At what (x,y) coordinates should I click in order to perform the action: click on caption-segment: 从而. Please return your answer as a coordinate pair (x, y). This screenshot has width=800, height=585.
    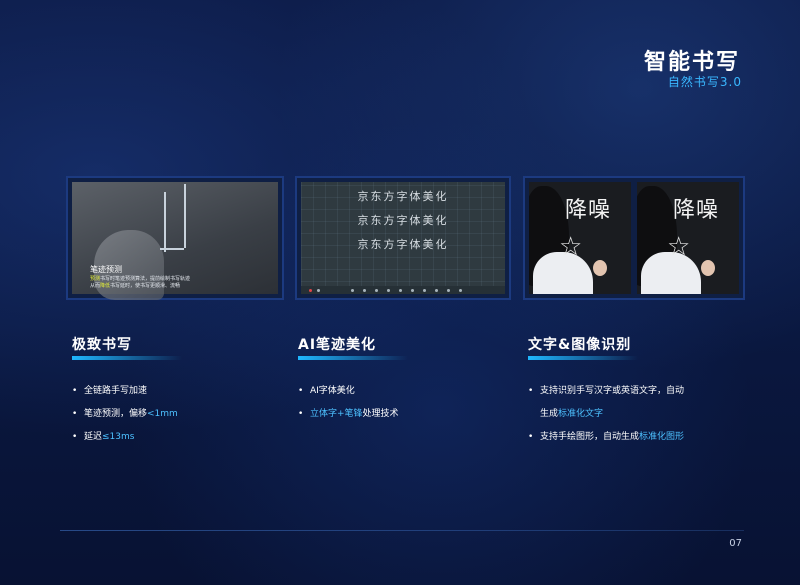
    Looking at the image, I should click on (95, 286).